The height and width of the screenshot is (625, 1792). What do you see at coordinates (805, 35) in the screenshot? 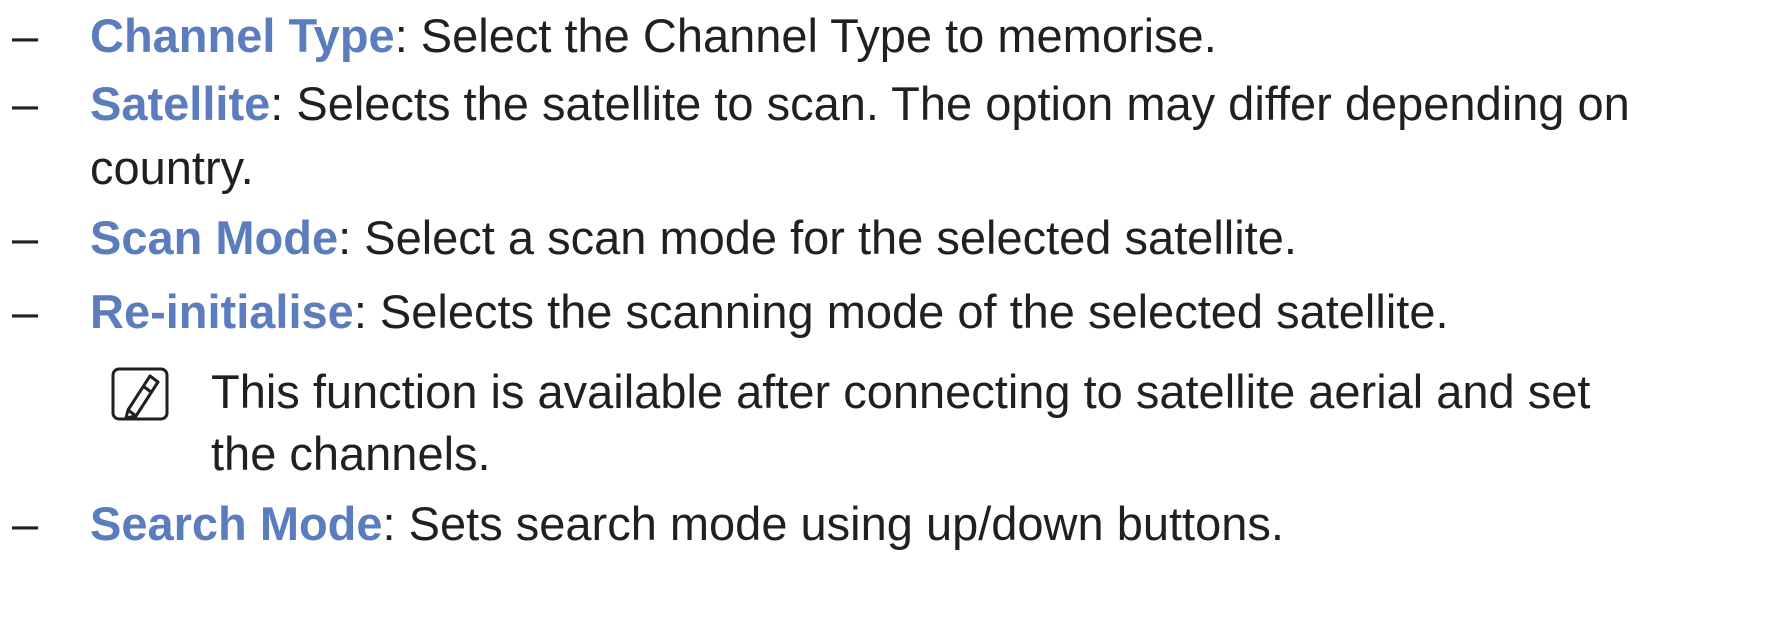
I see `description-channel-type: : Select the Channel Type to memorise.` at bounding box center [805, 35].